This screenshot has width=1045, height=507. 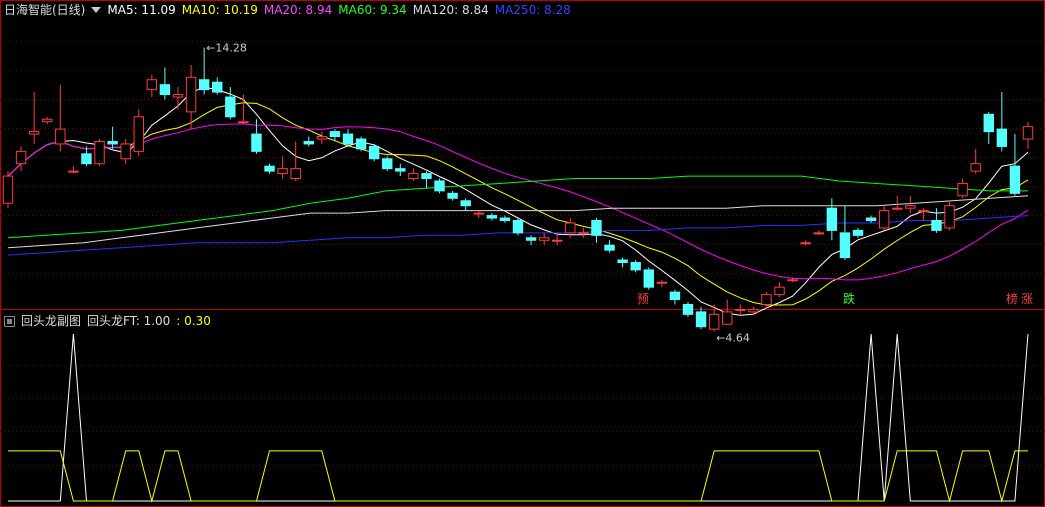 I want to click on marker-1: 跌, so click(x=849, y=298).